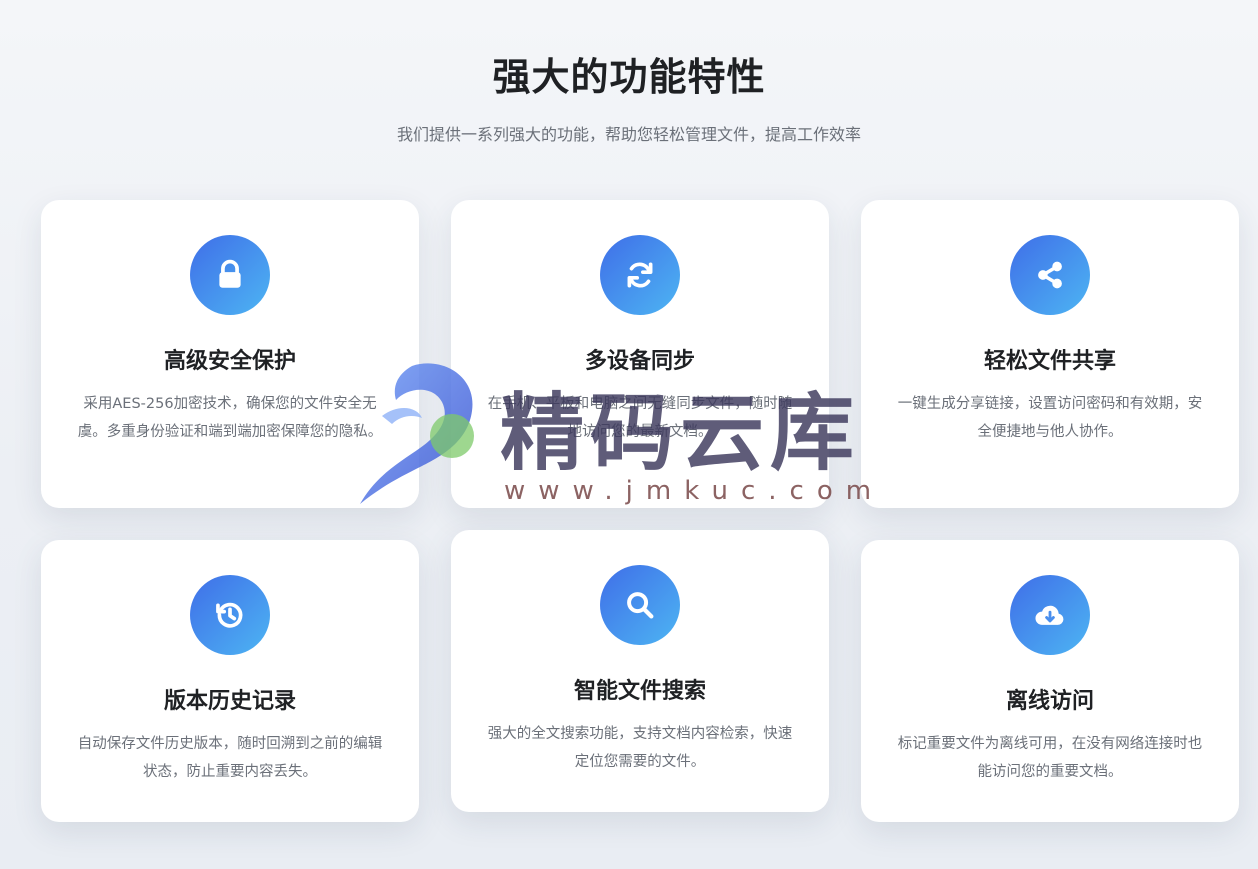 This screenshot has height=869, width=1258. Describe the element at coordinates (1050, 418) in the screenshot. I see `feature-description: 一键生成分享链接，设置访问密码和有效期，安全便捷地与他人协作。` at that location.